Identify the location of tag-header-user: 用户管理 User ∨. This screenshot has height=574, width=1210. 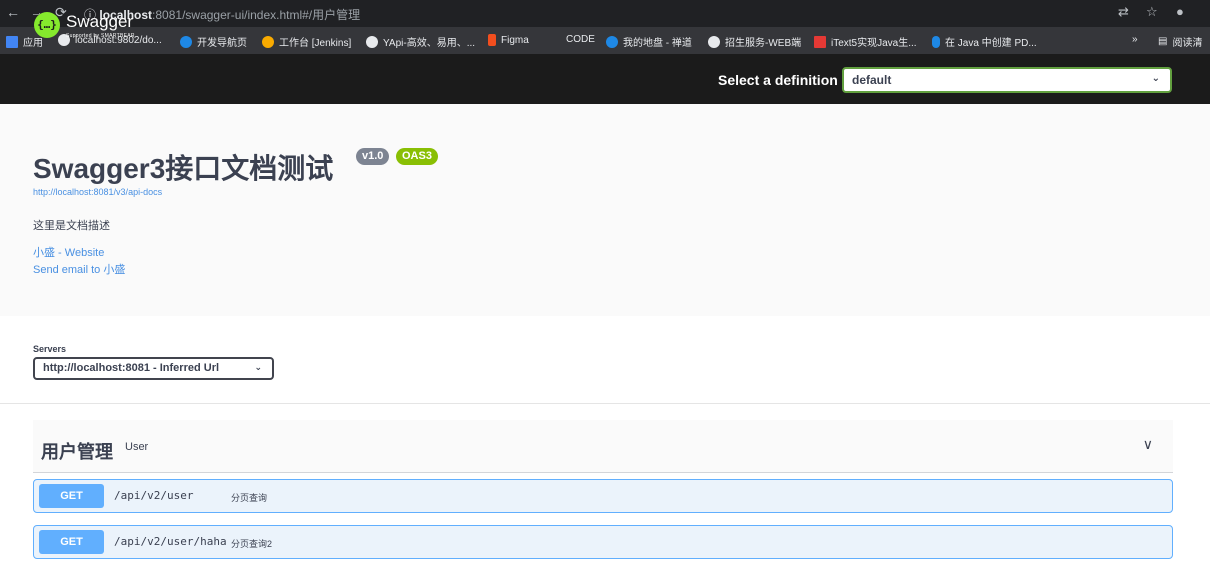
(603, 446).